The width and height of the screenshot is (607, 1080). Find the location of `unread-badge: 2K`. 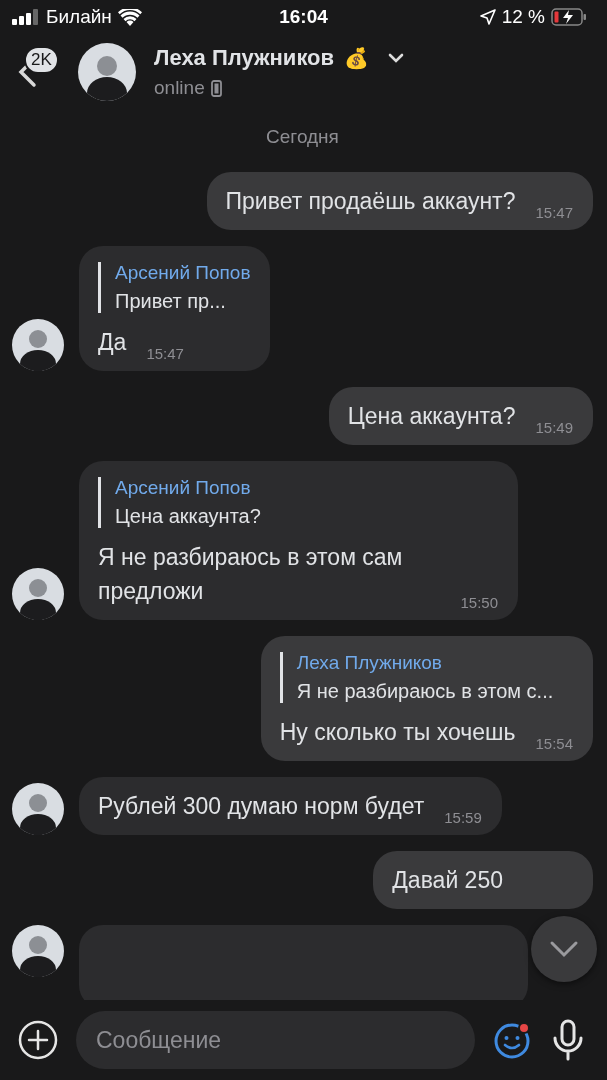

unread-badge: 2K is located at coordinates (41, 60).